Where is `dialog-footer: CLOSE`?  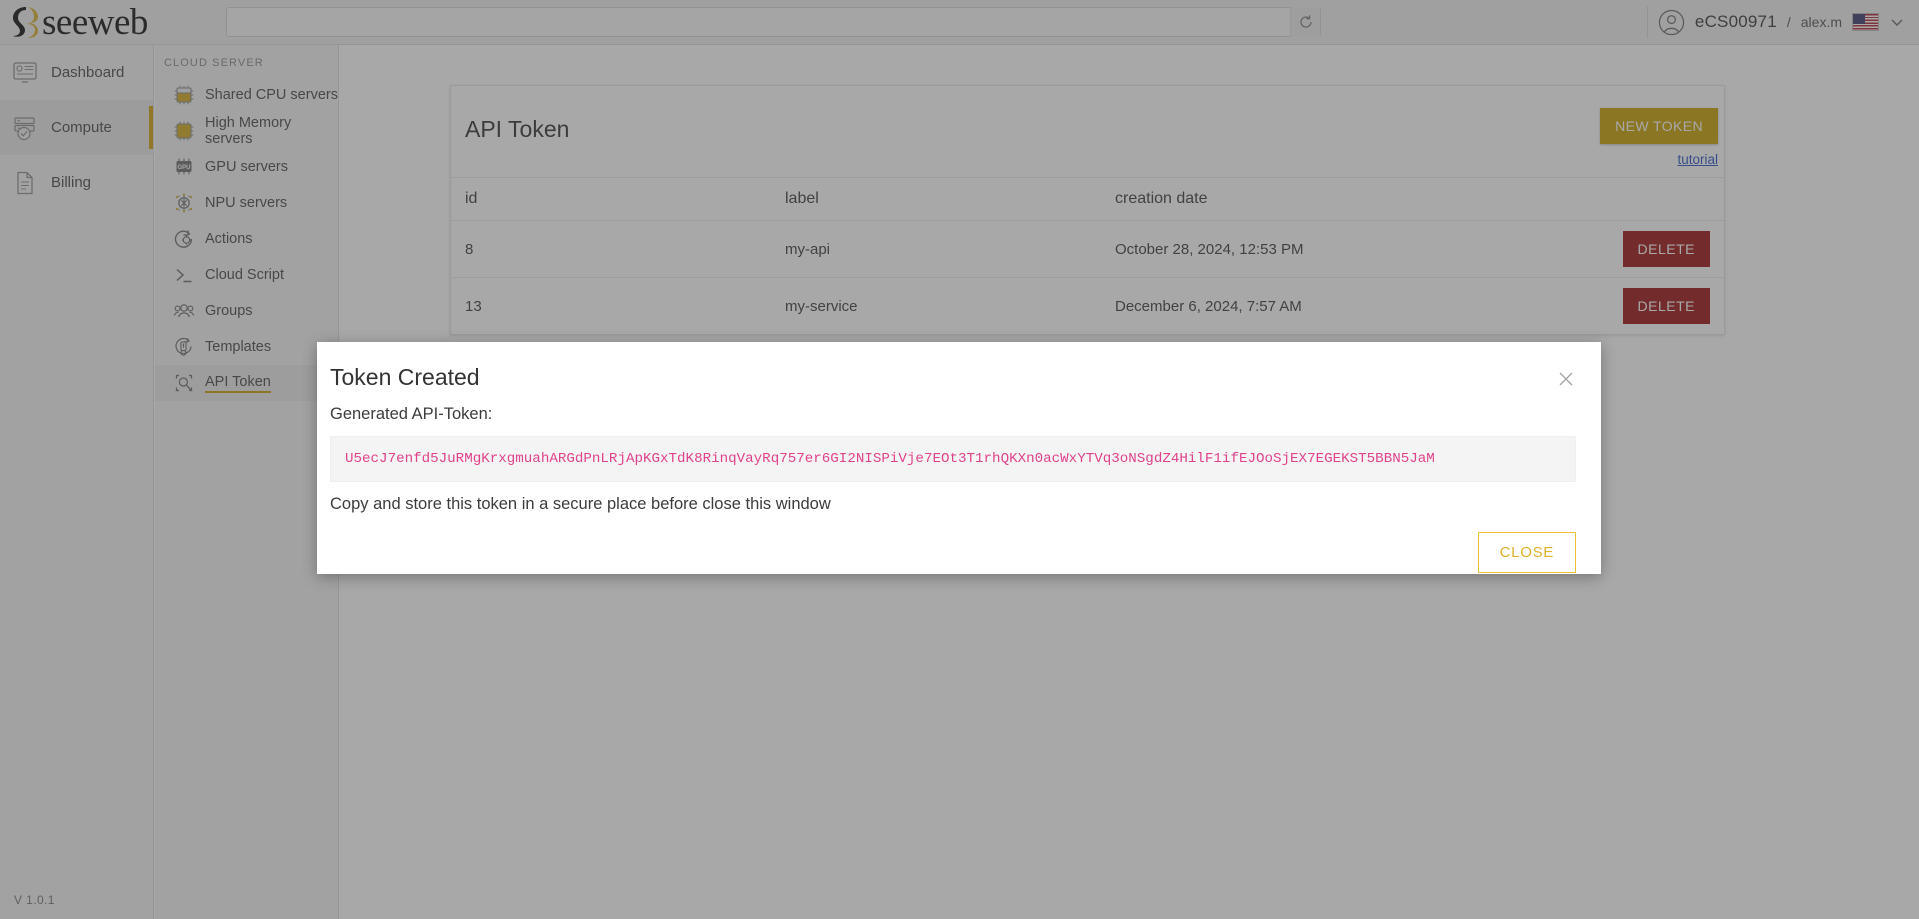
dialog-footer: CLOSE is located at coordinates (953, 552).